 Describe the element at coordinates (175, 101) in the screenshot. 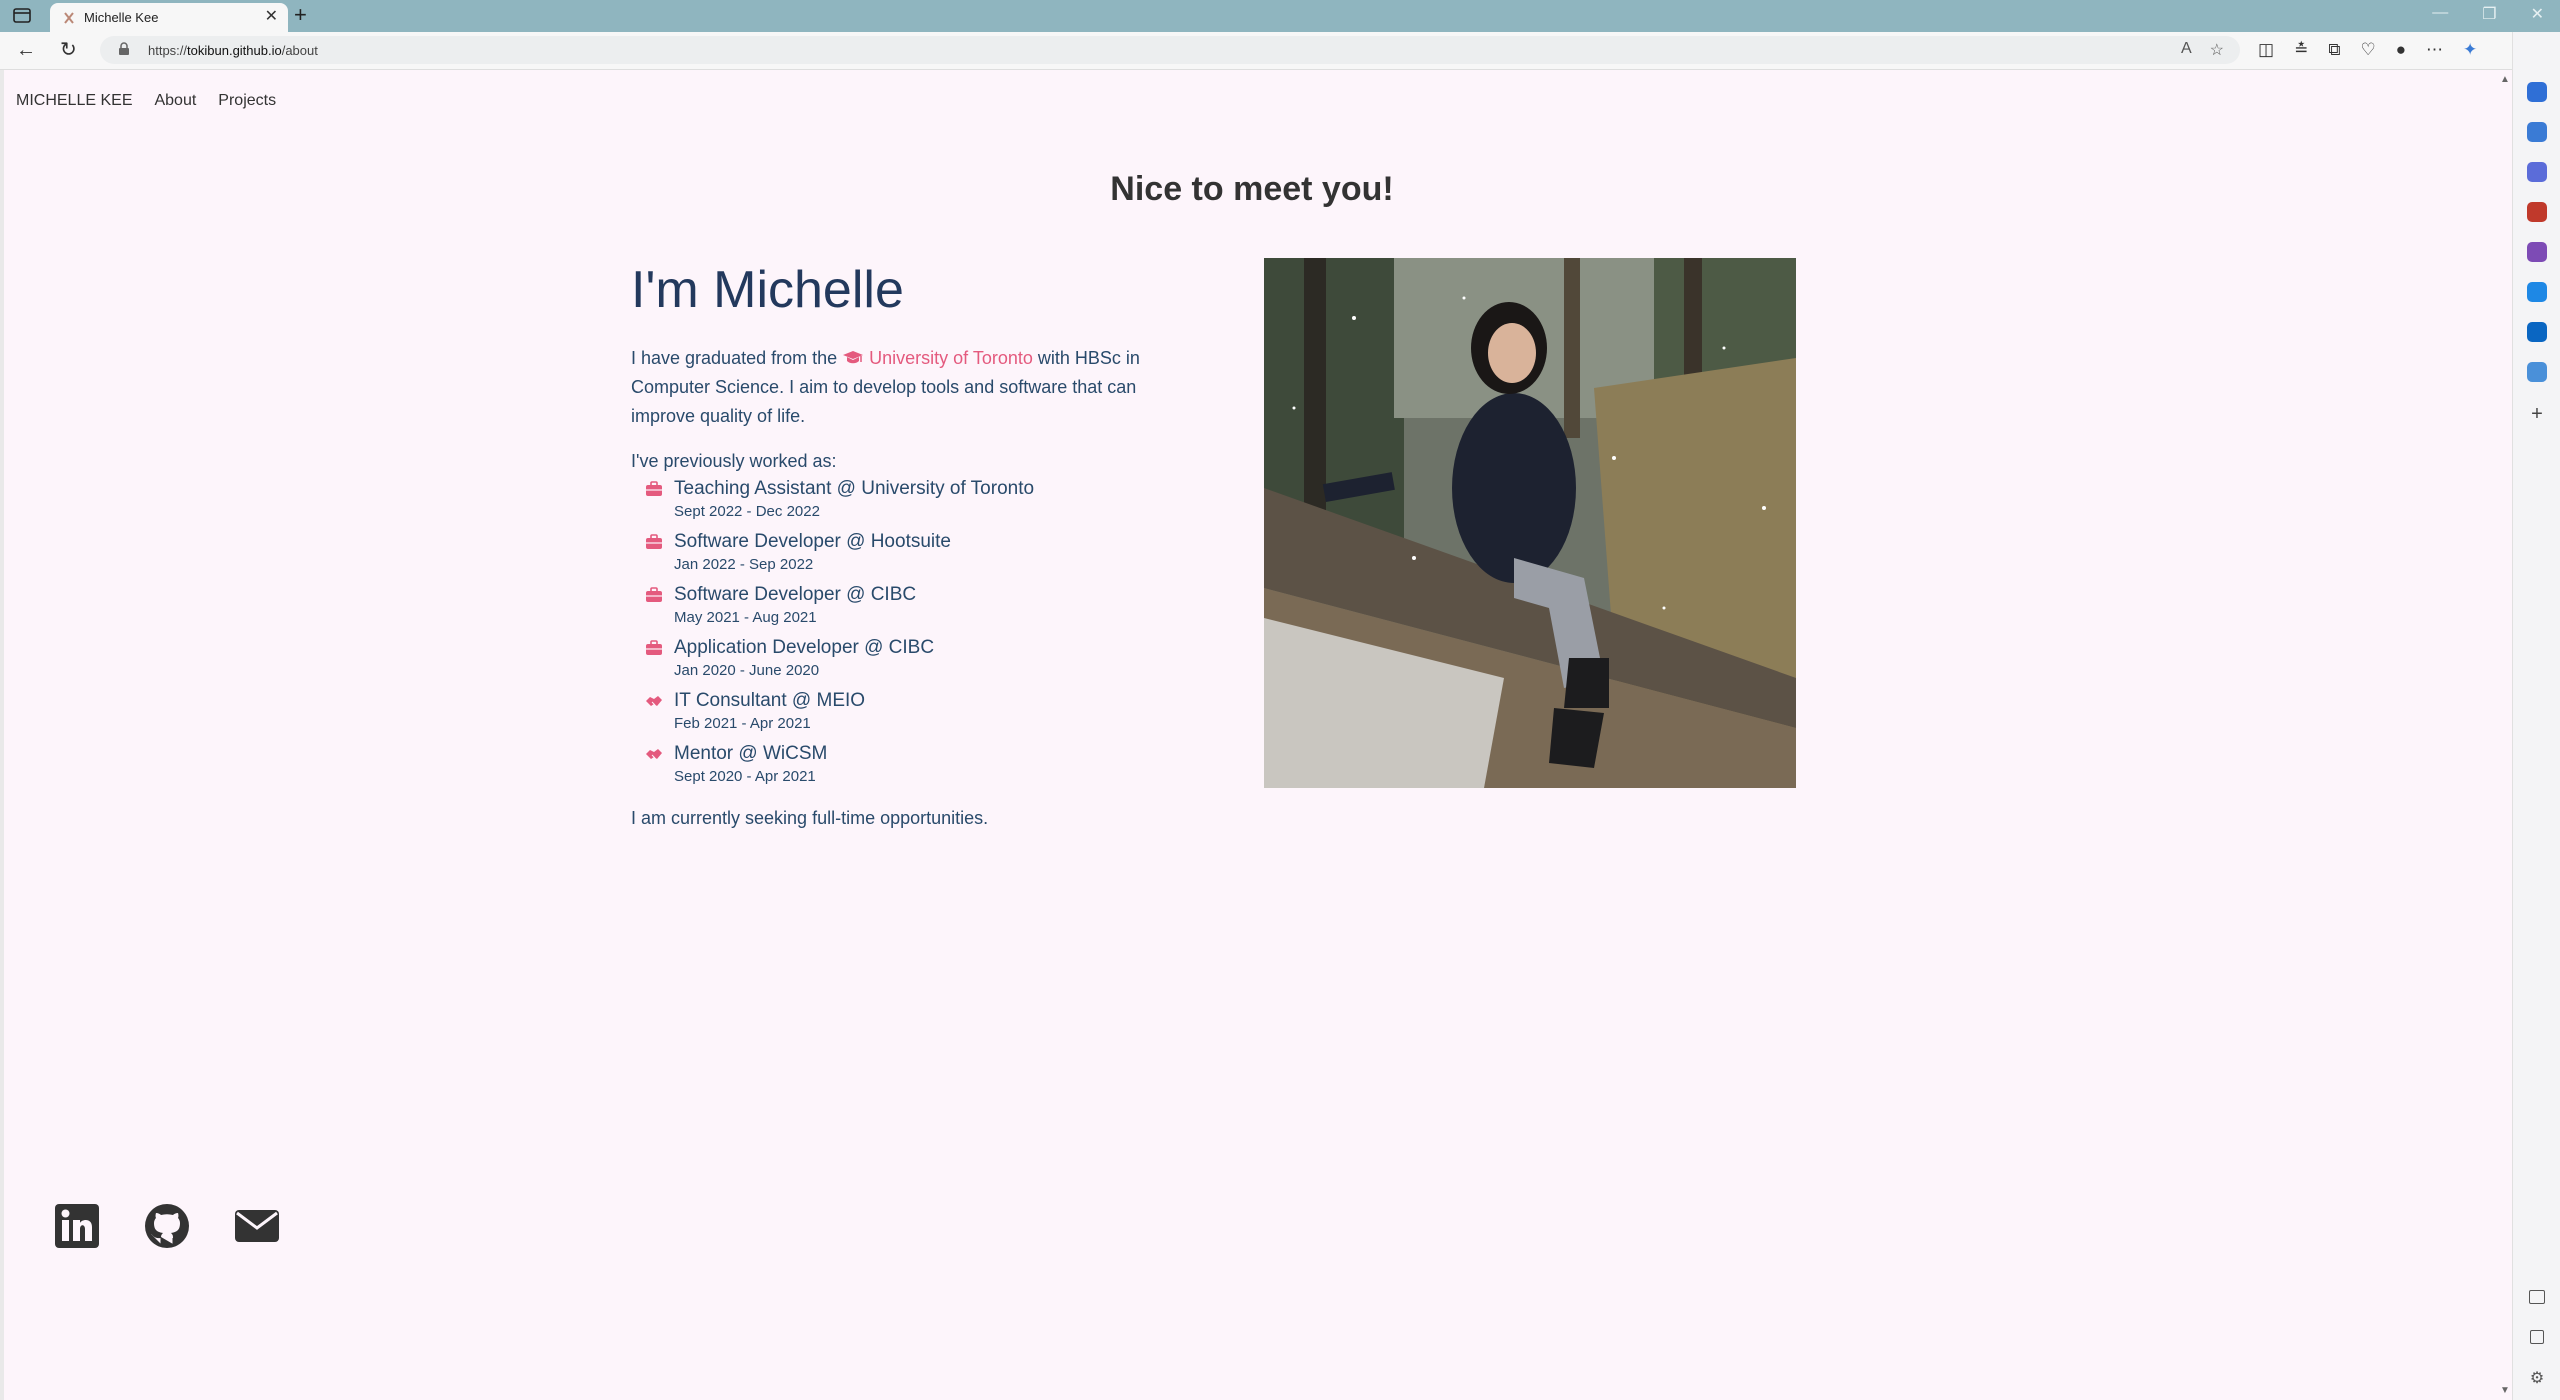

I see `nav-about-link: About` at that location.